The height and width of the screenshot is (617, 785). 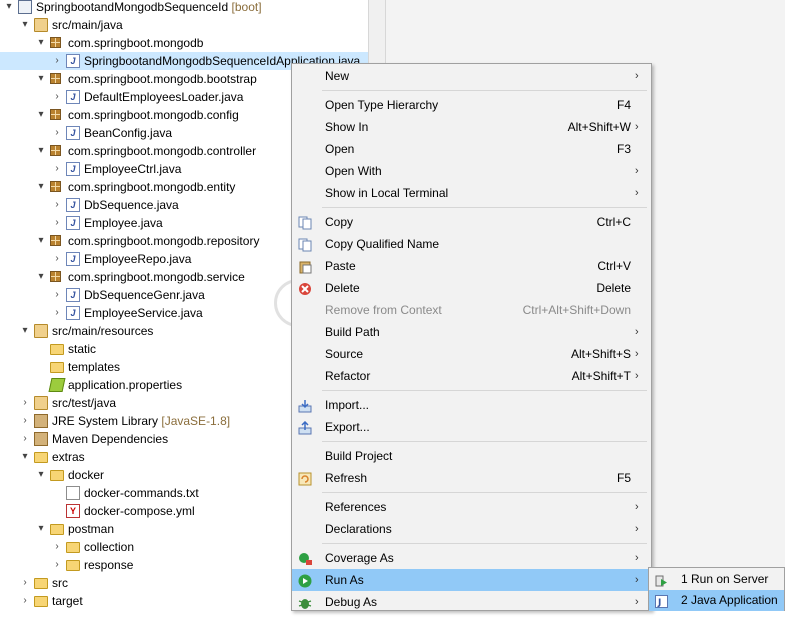 I want to click on menu-item-build-path: Build Path ›, so click(x=471, y=332).